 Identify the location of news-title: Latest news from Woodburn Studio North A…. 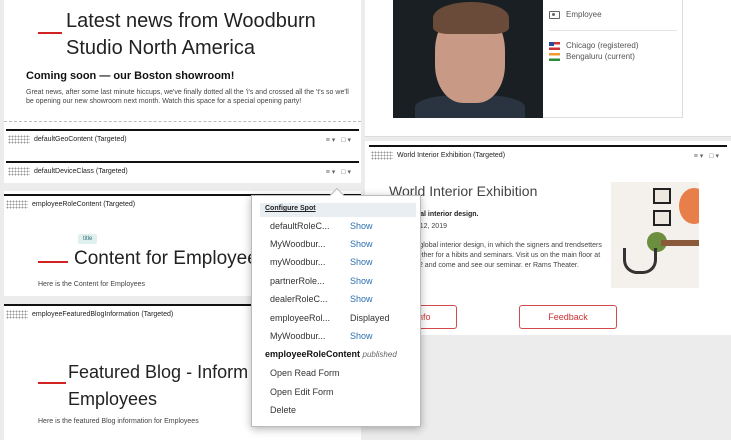
(191, 34).